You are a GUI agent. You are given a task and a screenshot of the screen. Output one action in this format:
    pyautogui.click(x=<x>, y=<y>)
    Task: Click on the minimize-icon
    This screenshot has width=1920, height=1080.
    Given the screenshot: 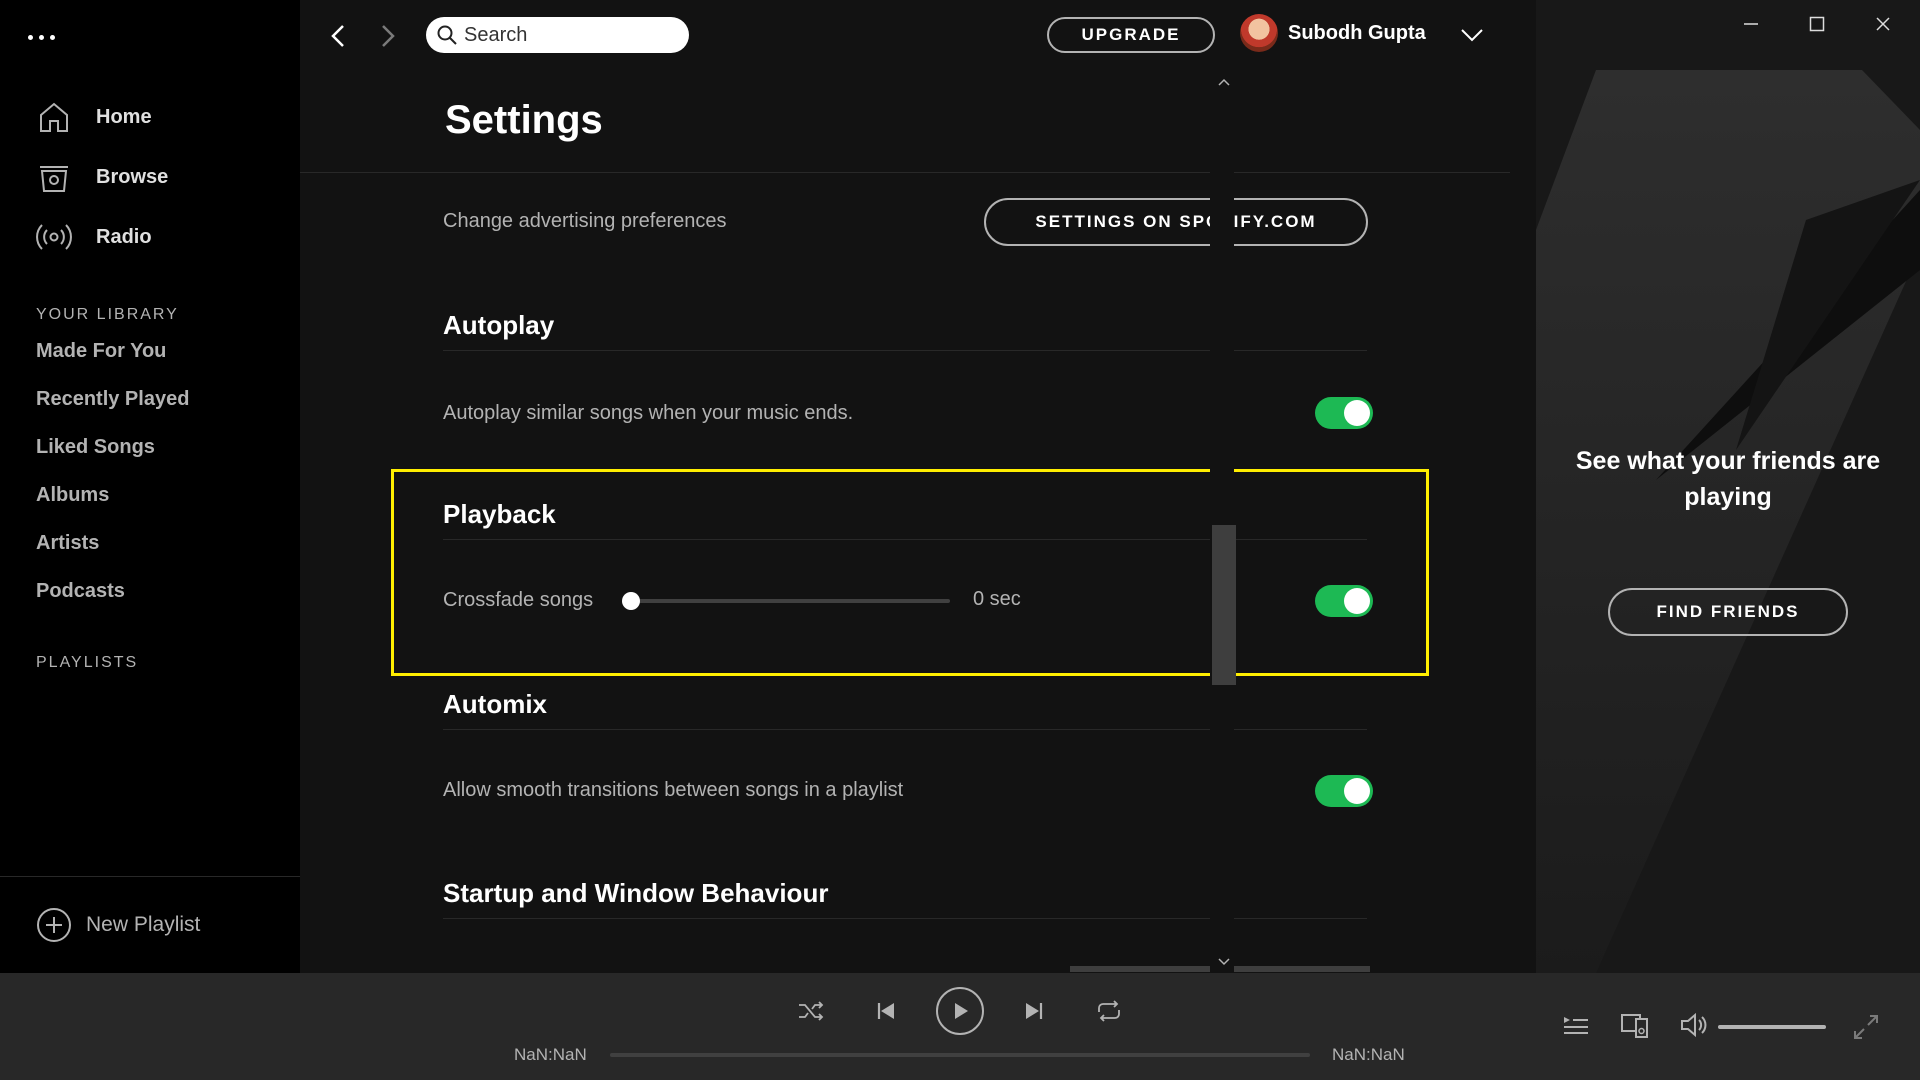 What is the action you would take?
    pyautogui.click(x=1751, y=24)
    